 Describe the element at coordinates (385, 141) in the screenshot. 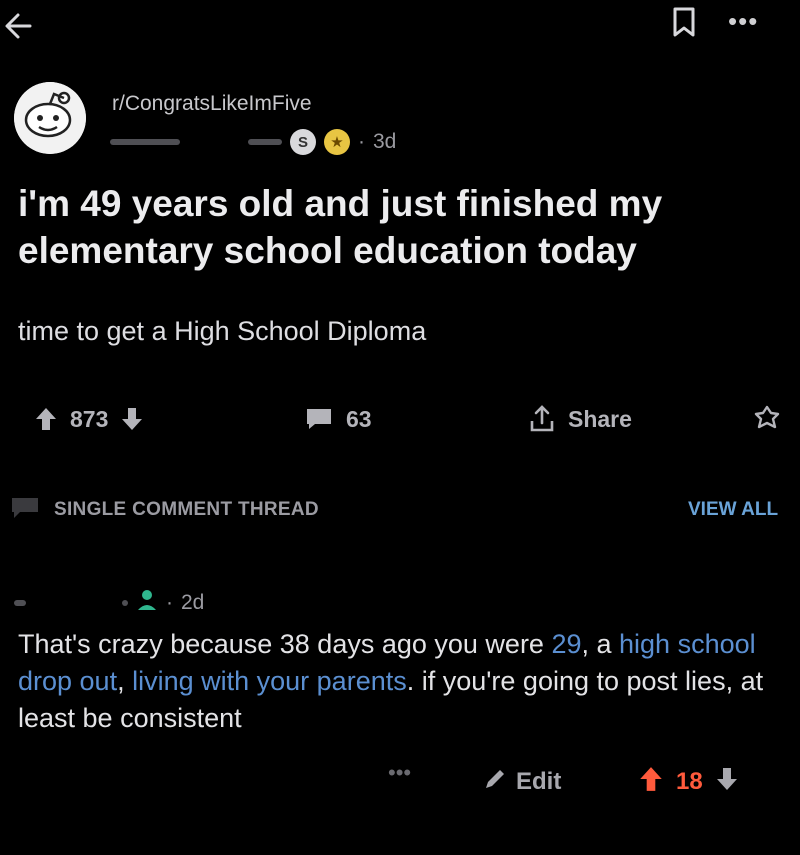

I see `post-age: 3d` at that location.